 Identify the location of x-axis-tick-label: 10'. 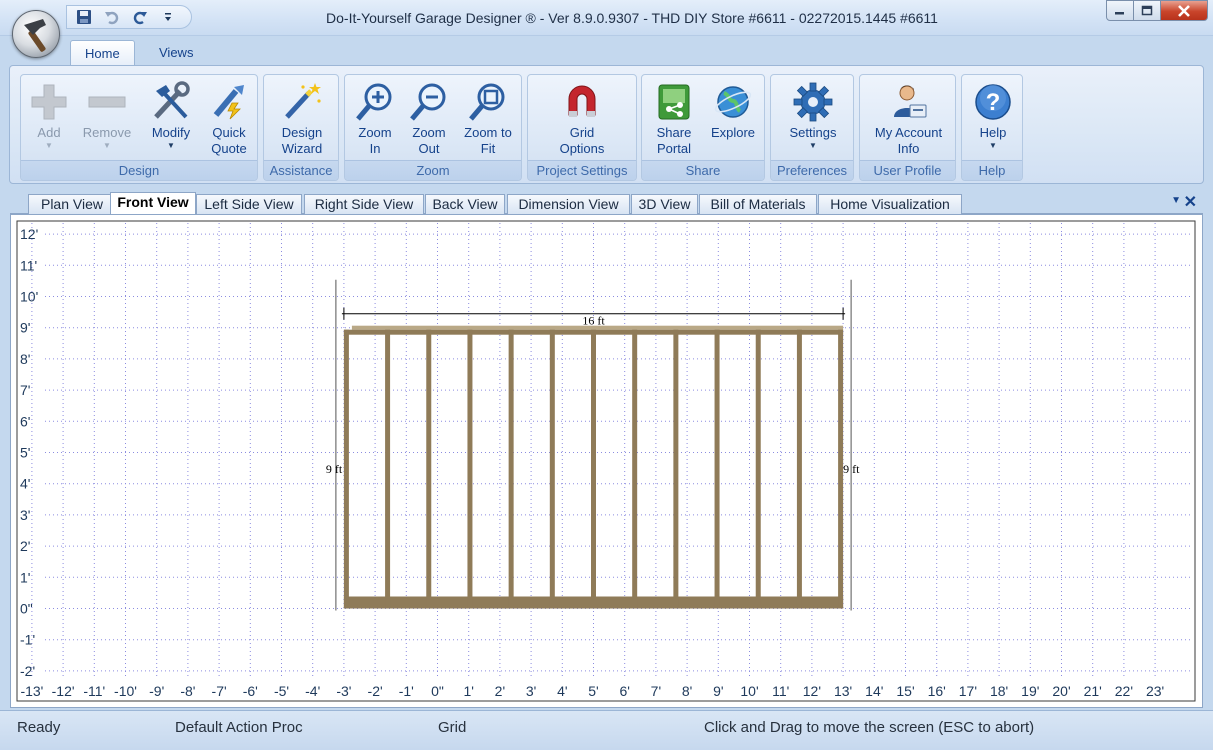
(749, 691).